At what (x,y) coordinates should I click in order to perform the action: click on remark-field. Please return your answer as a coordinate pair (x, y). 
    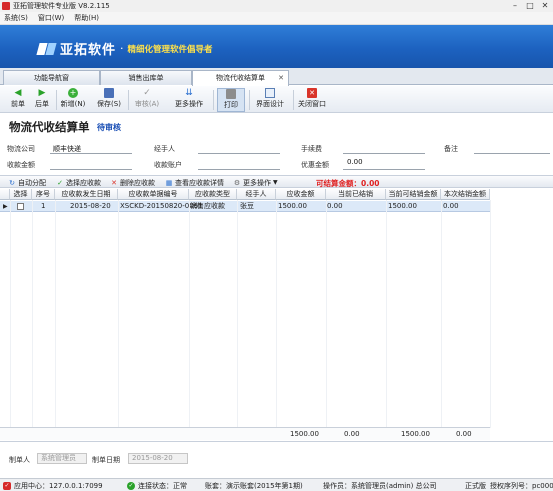
    Looking at the image, I should click on (512, 153).